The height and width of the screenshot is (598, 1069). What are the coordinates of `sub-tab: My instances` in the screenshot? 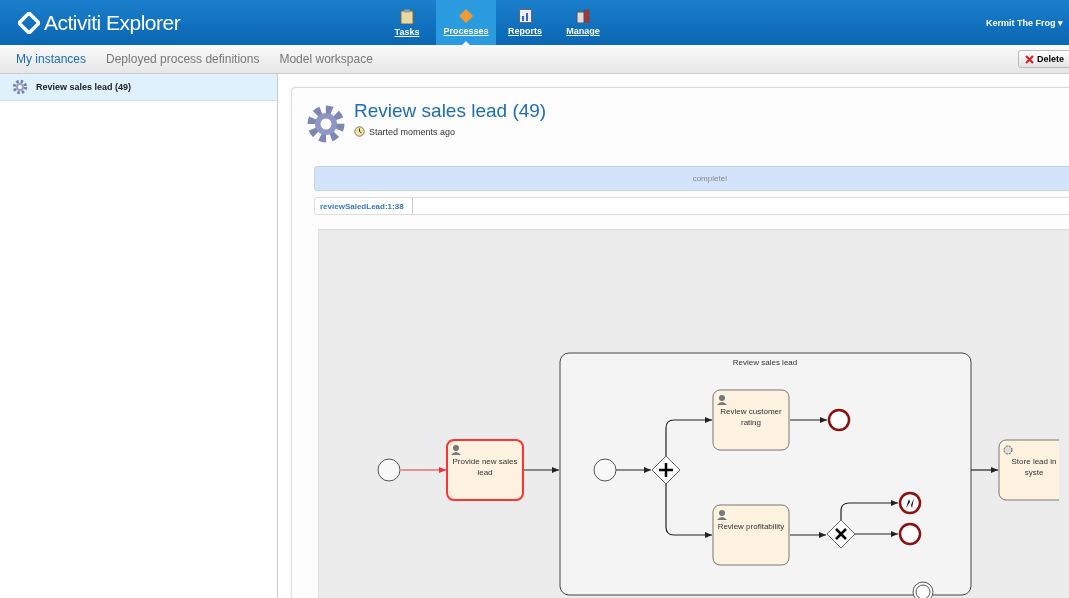 It's located at (51, 59).